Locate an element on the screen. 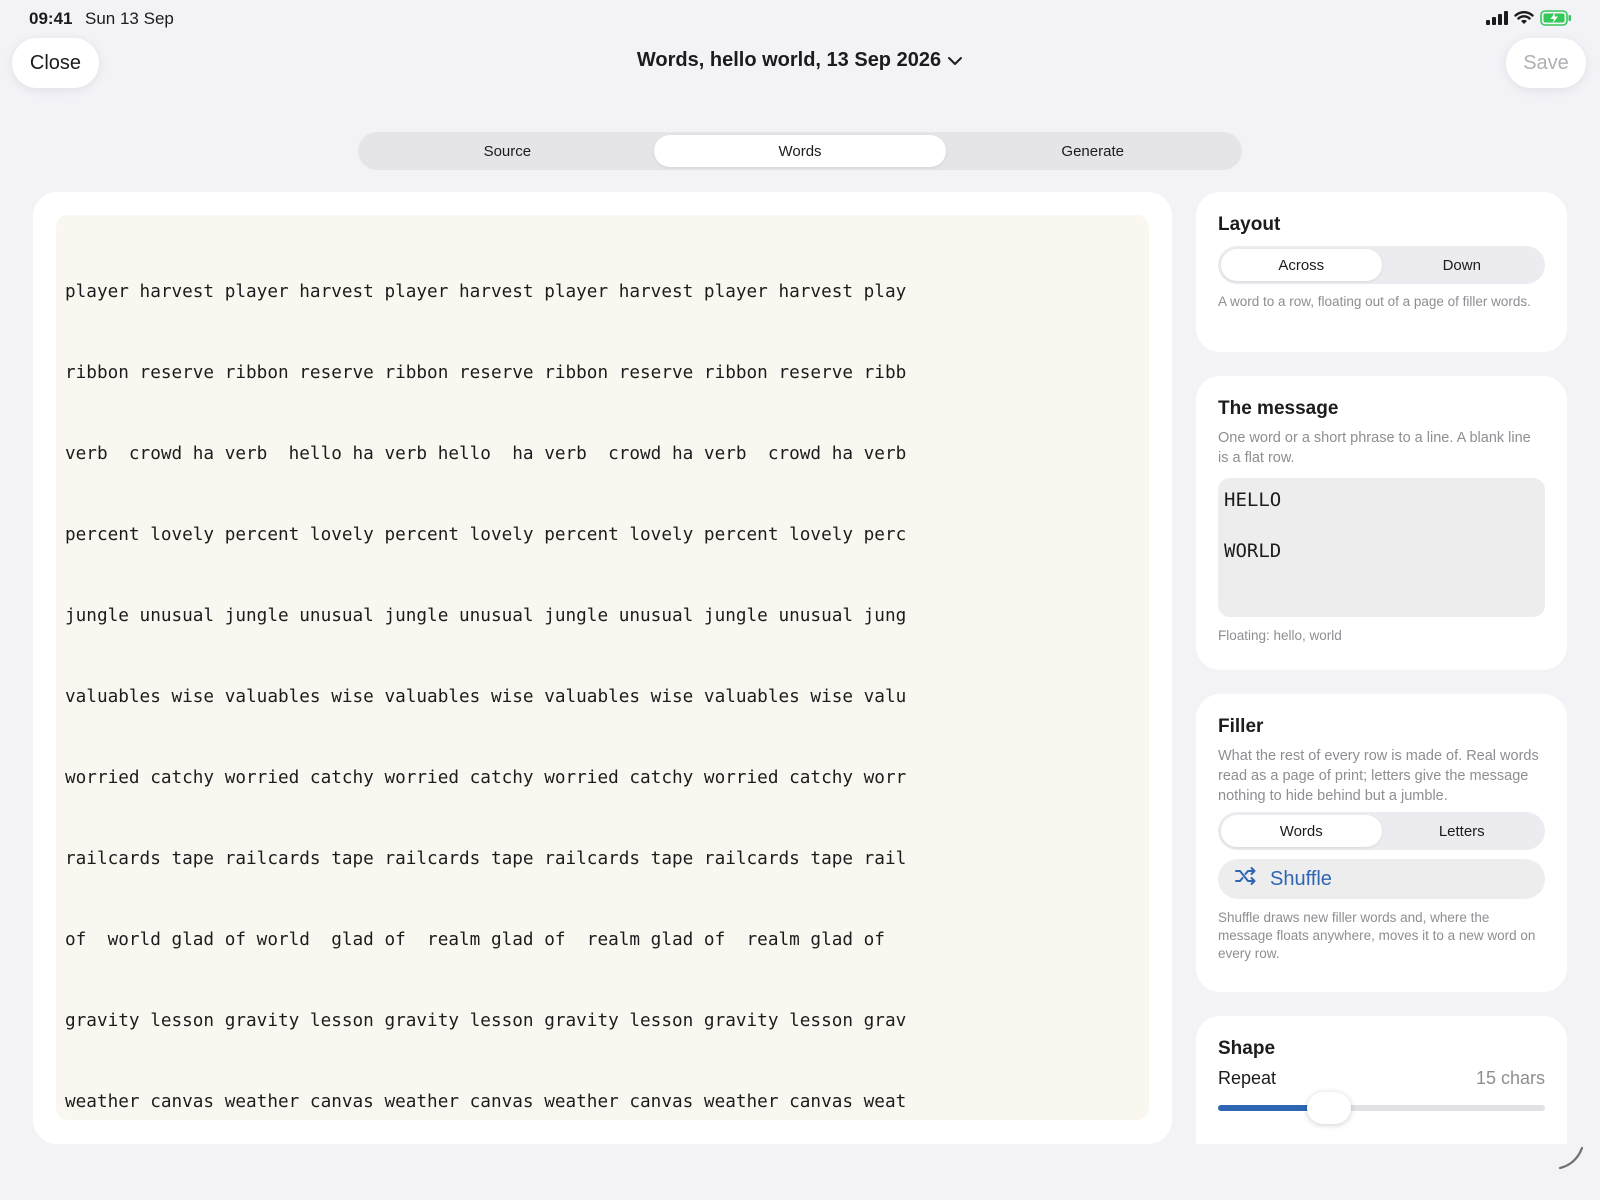  tab-words: Words is located at coordinates (800, 151).